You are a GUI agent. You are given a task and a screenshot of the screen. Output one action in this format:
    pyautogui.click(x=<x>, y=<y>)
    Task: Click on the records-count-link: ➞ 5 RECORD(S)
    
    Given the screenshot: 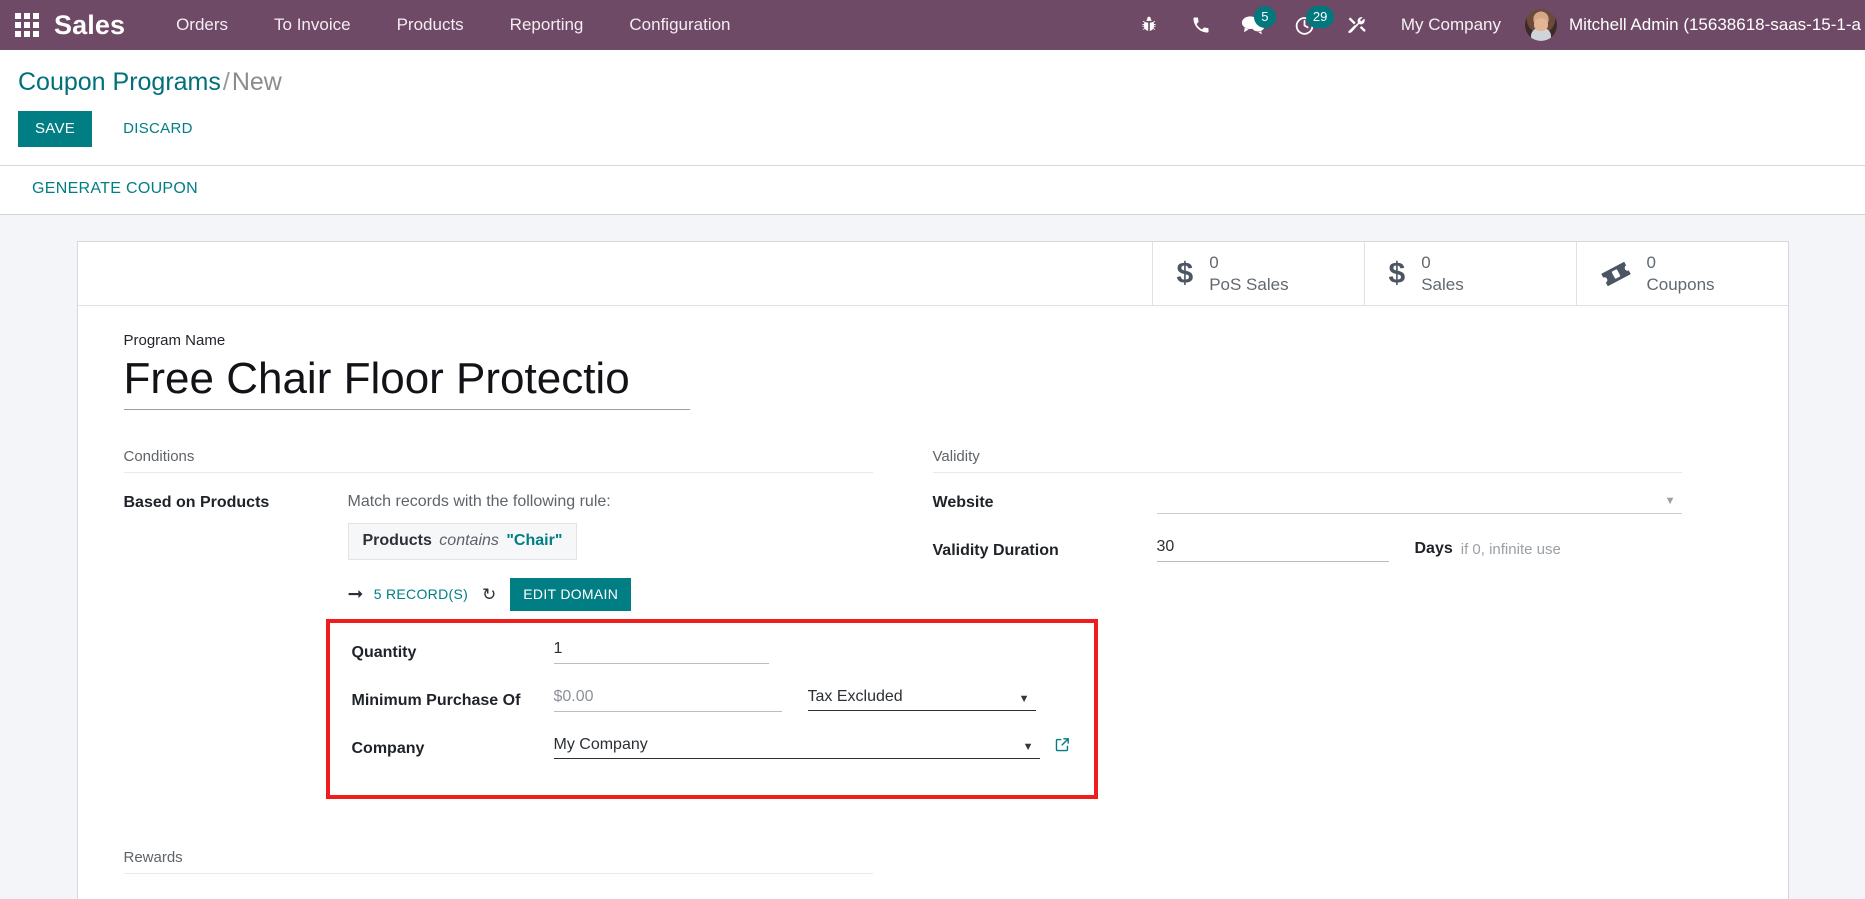 What is the action you would take?
    pyautogui.click(x=408, y=594)
    